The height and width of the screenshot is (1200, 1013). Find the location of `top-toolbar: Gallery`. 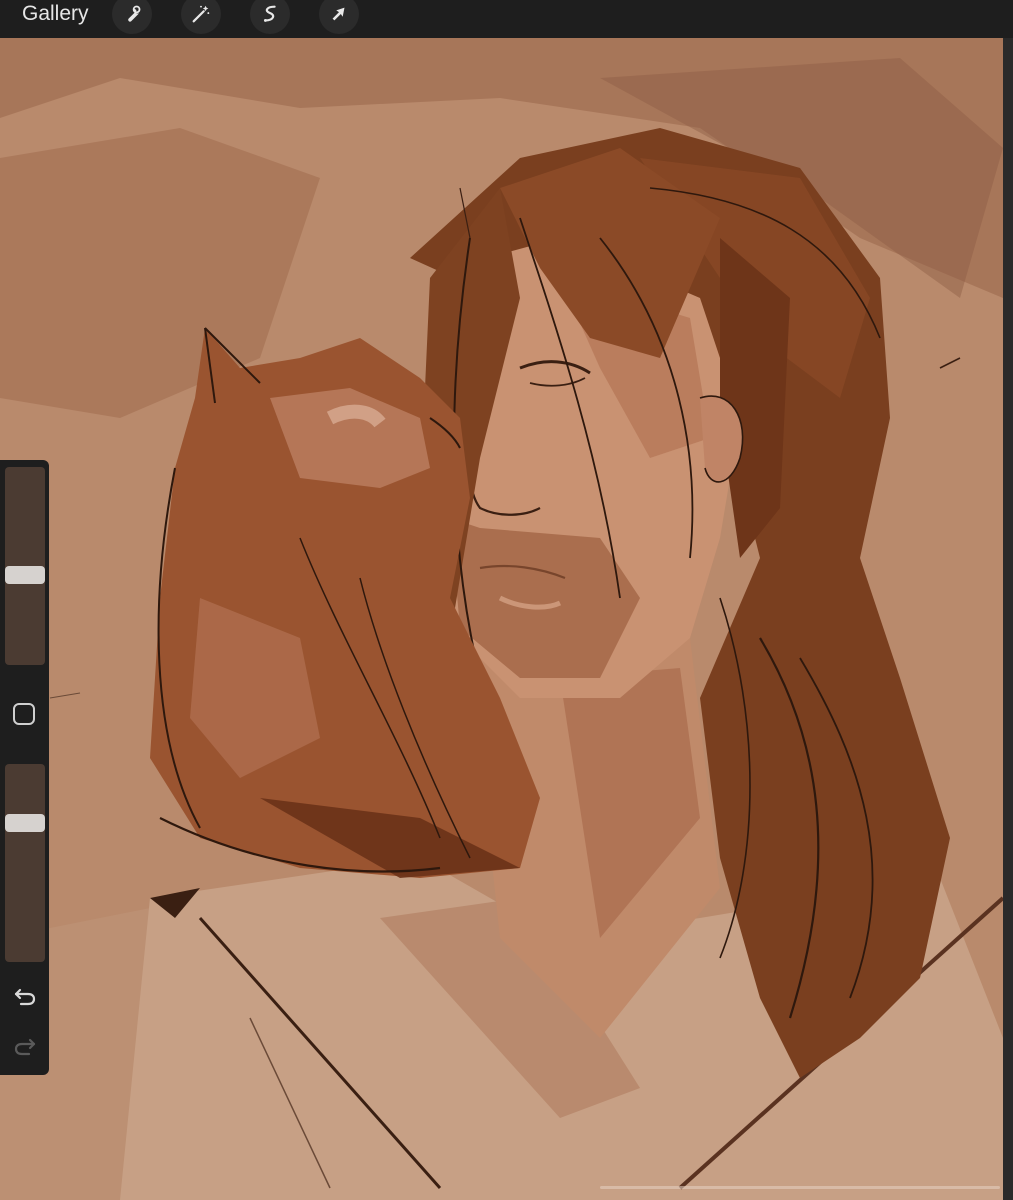

top-toolbar: Gallery is located at coordinates (506, 19).